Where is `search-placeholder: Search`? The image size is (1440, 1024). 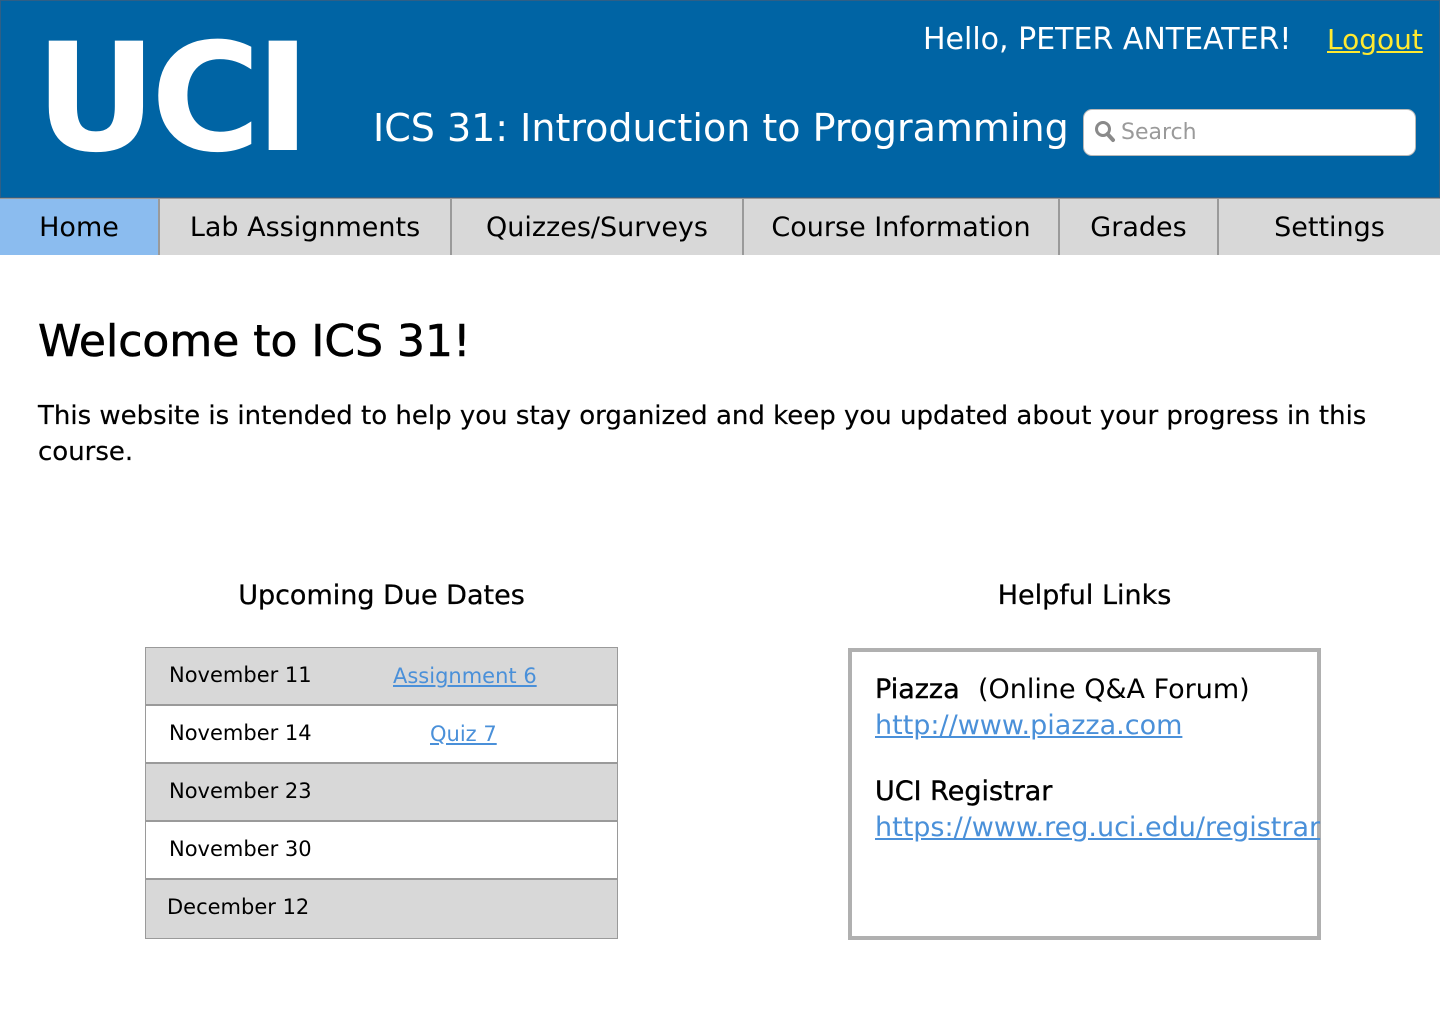 search-placeholder: Search is located at coordinates (1159, 132).